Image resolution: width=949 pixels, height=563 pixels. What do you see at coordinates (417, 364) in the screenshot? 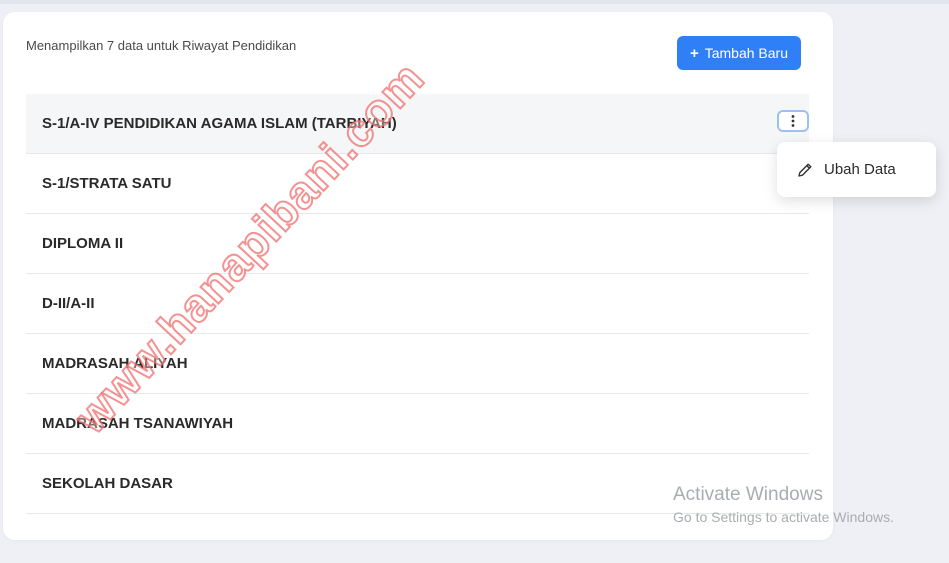
I see `list-item: MADRASAH ALIYAH` at bounding box center [417, 364].